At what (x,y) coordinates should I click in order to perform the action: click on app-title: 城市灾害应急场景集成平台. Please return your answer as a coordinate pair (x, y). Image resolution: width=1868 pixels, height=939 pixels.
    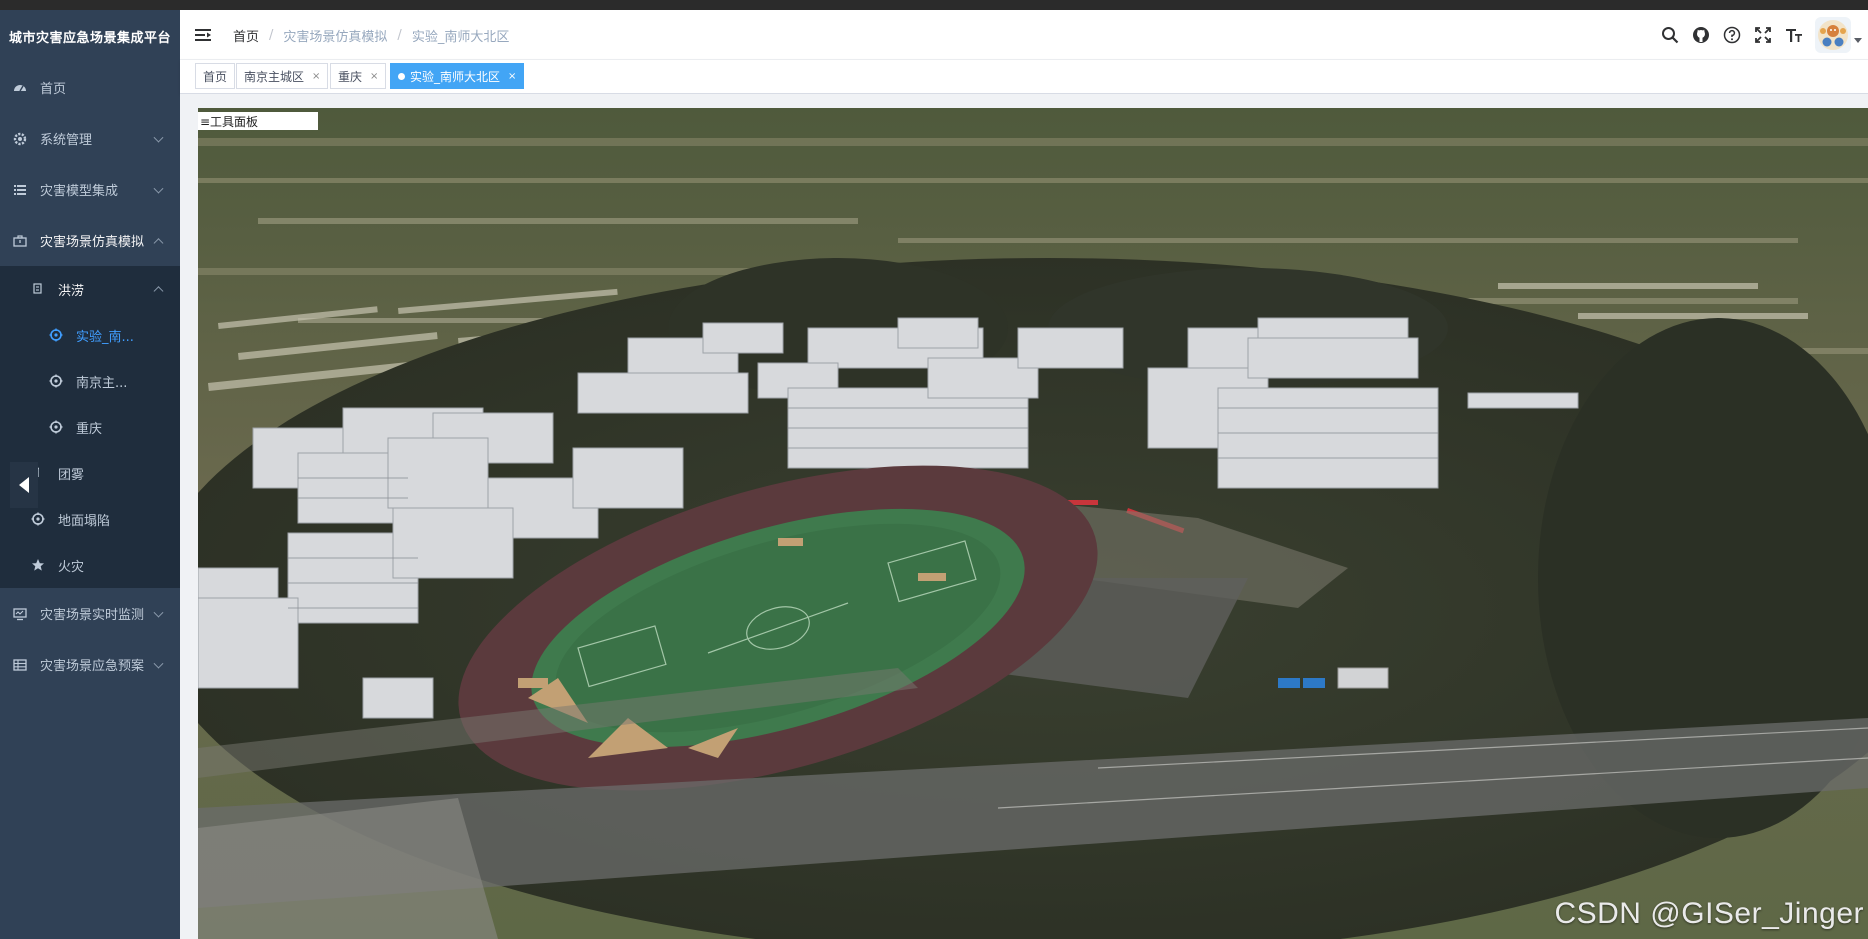
    Looking at the image, I should click on (89, 38).